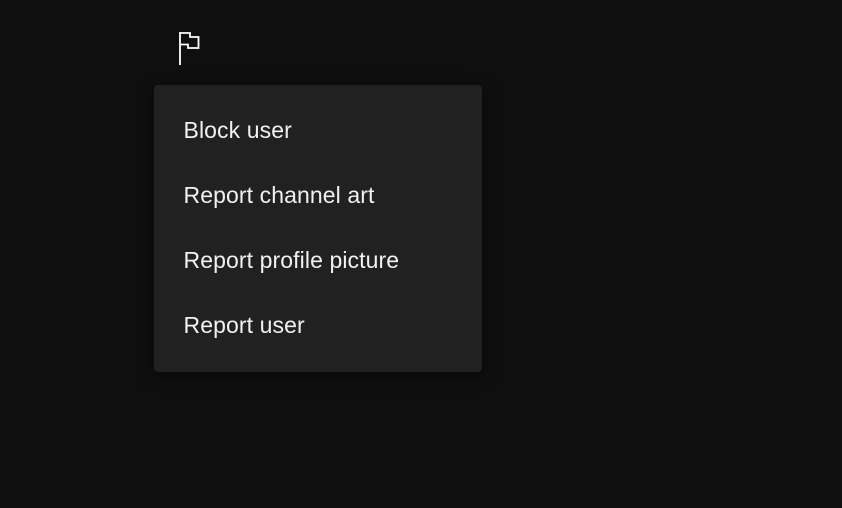  What do you see at coordinates (279, 195) in the screenshot?
I see `menu-item-label: Report channel art` at bounding box center [279, 195].